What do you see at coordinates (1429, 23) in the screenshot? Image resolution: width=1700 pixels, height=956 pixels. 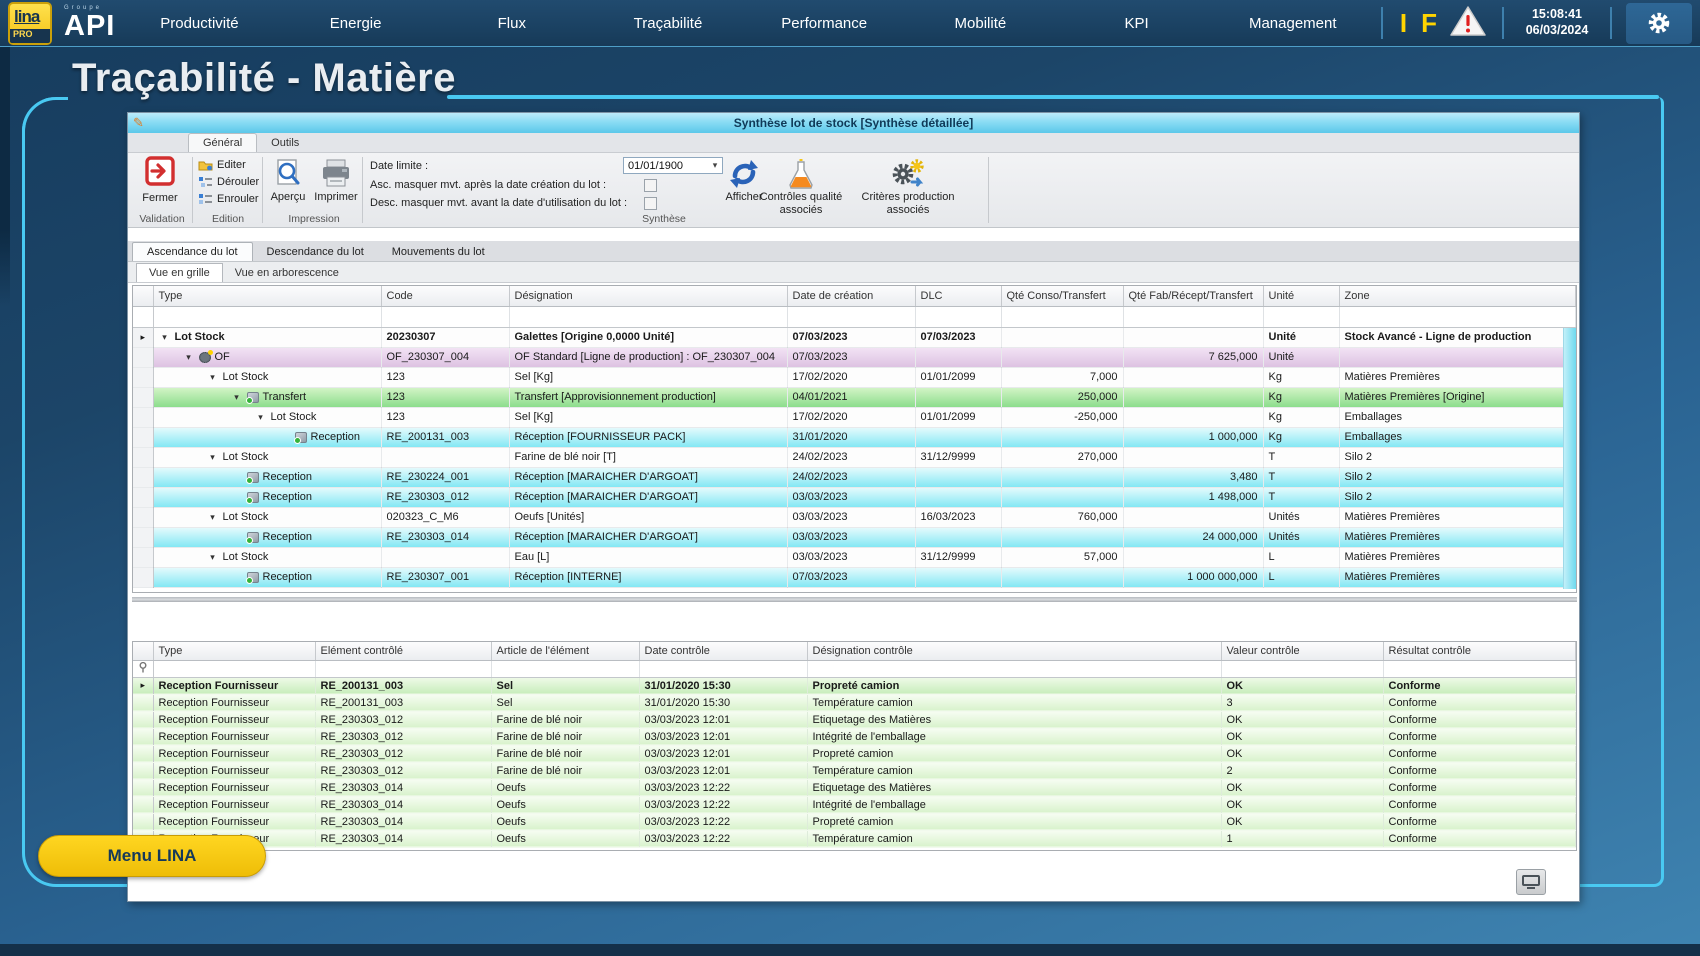 I see `indicator-f: F` at bounding box center [1429, 23].